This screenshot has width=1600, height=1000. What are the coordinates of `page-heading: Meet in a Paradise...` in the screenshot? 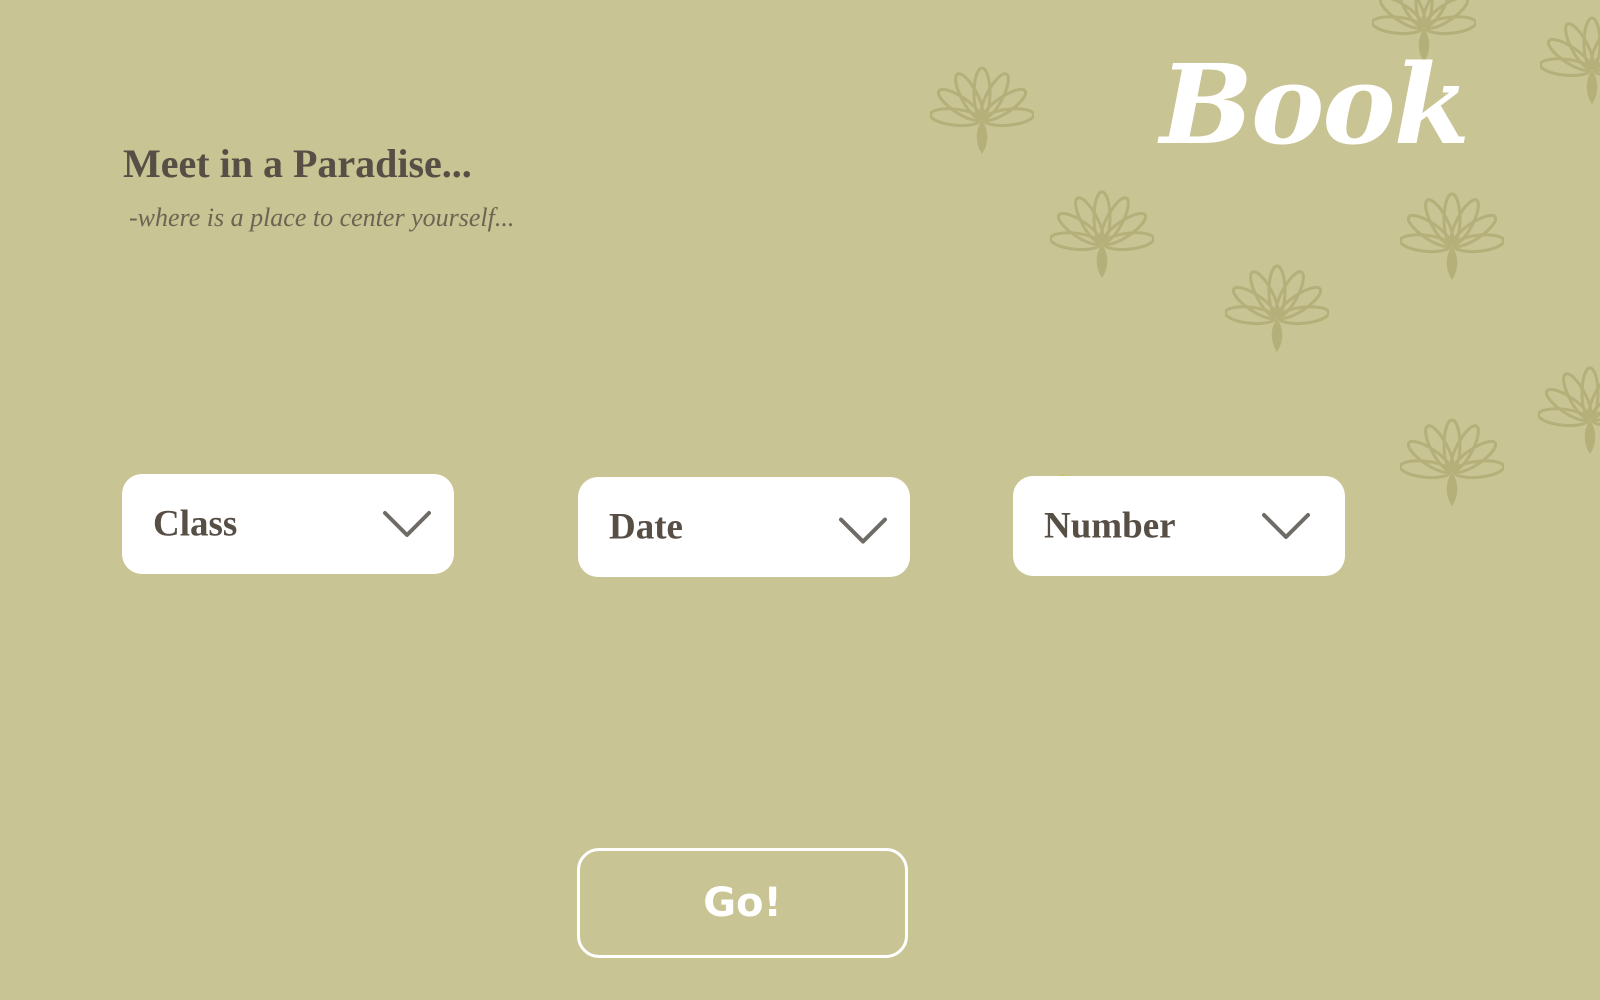 It's located at (297, 163).